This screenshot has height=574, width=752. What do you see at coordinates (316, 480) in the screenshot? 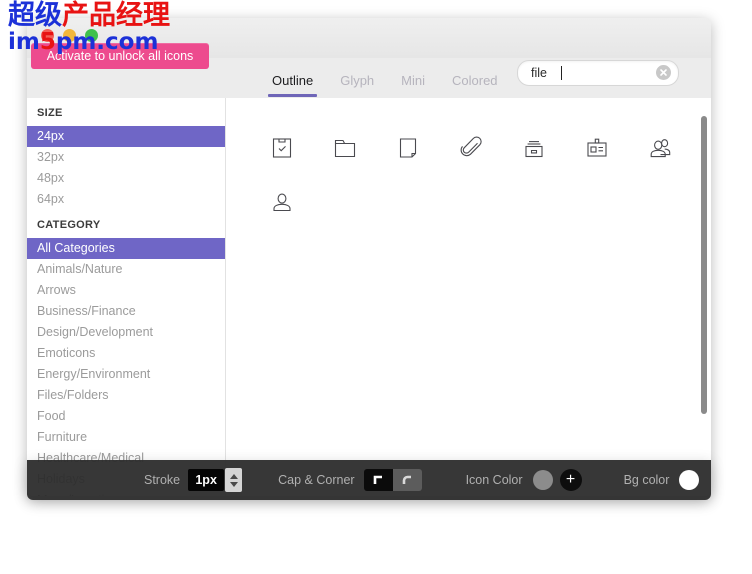
I see `cap-corner-label: Cap & Corner` at bounding box center [316, 480].